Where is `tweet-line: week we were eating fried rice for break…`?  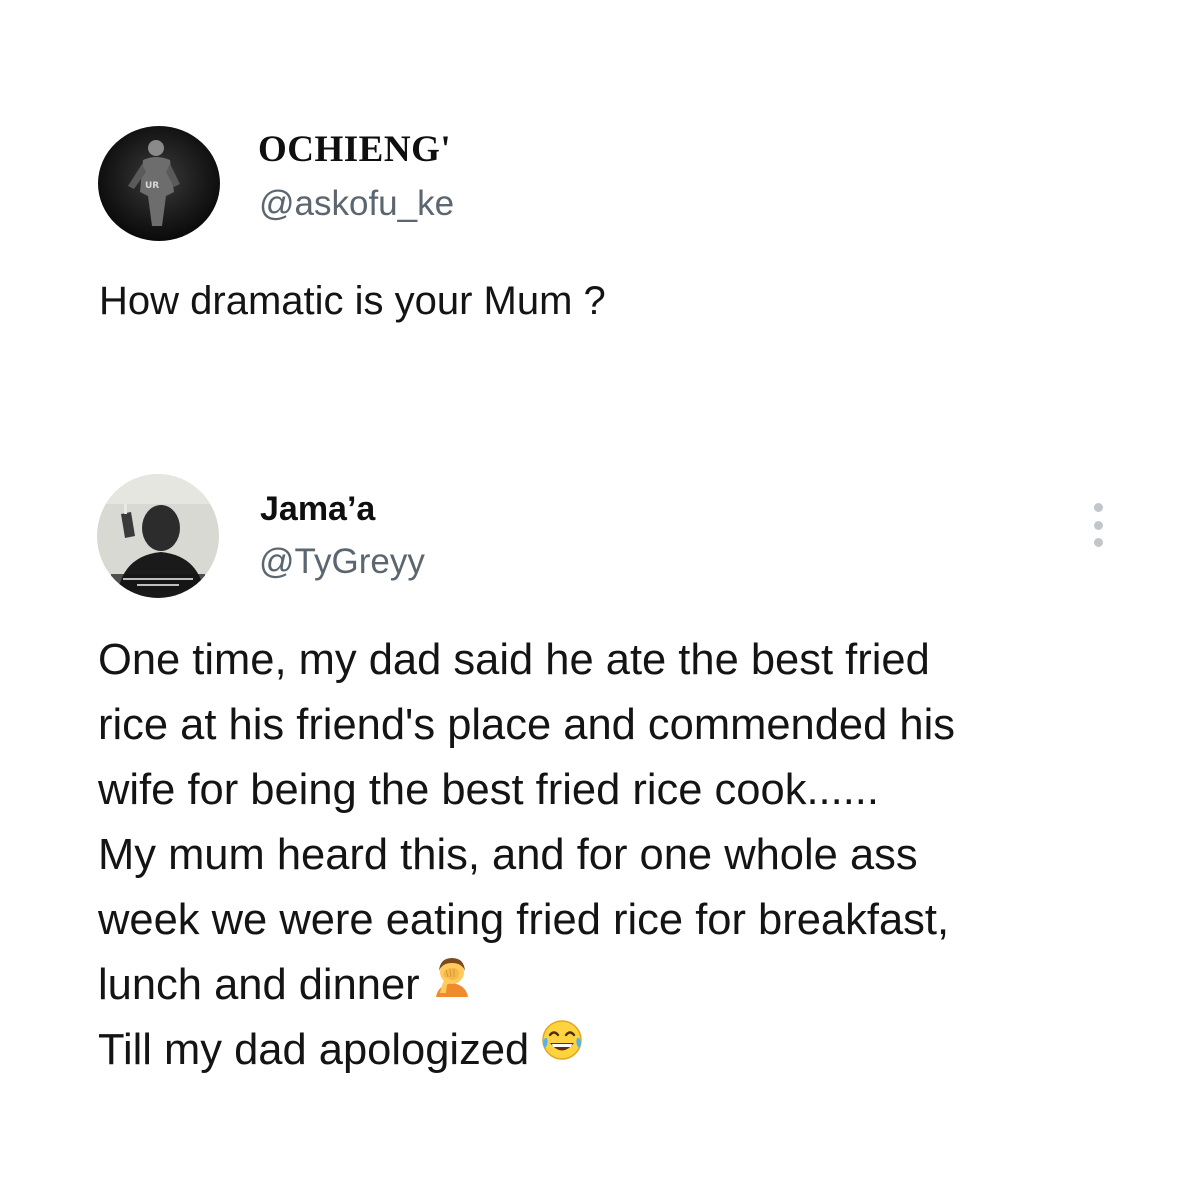
tweet-line: week we were eating fried rice for break… is located at coordinates (524, 920).